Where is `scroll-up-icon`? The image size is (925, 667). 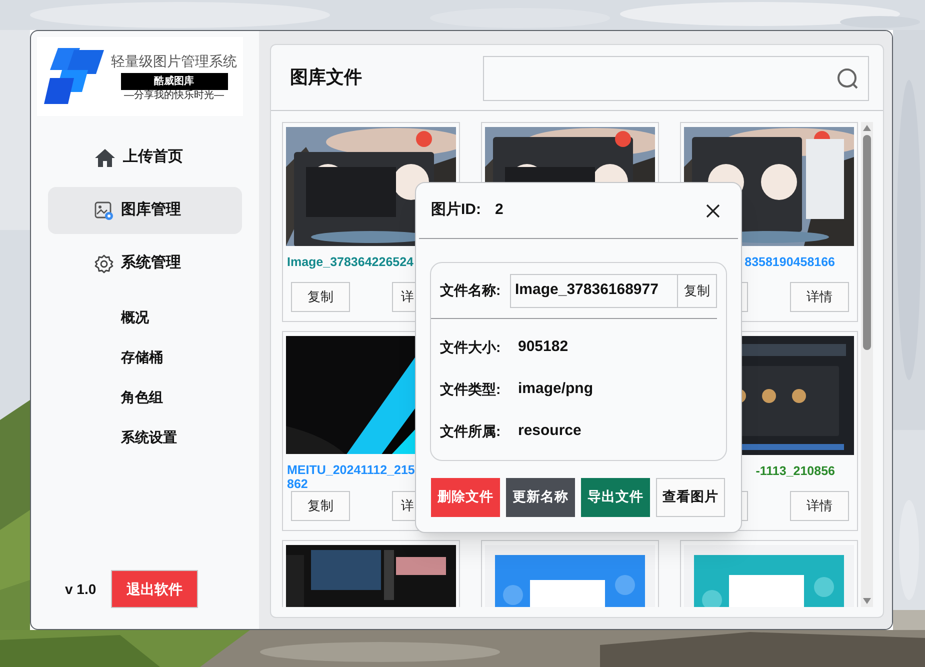
scroll-up-icon is located at coordinates (867, 128).